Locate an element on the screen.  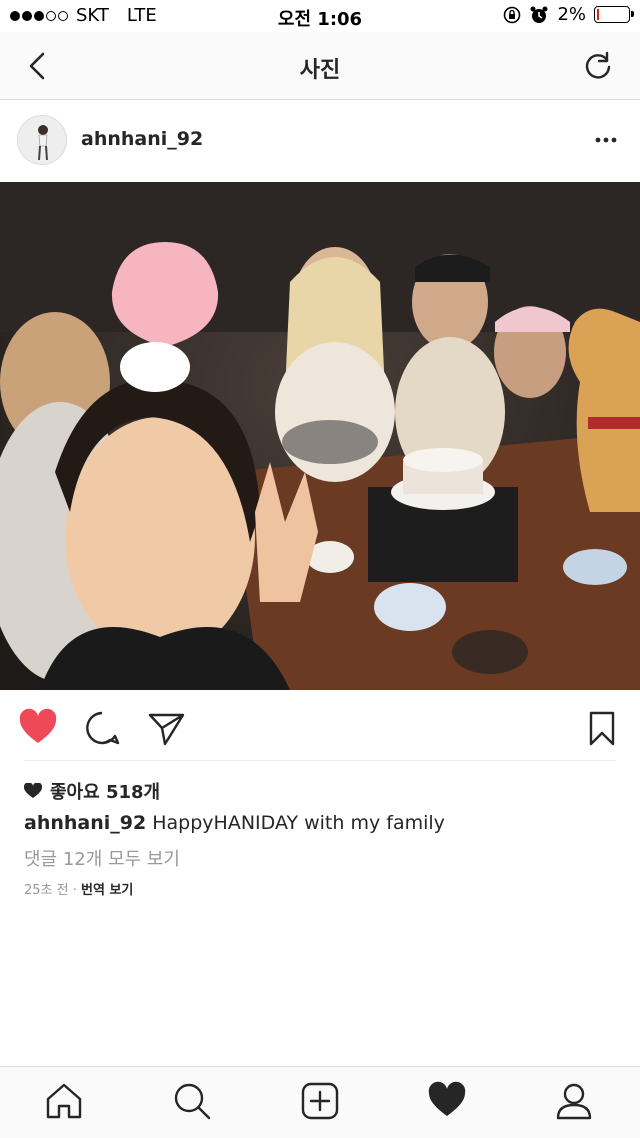
more-options-button is located at coordinates (606, 140).